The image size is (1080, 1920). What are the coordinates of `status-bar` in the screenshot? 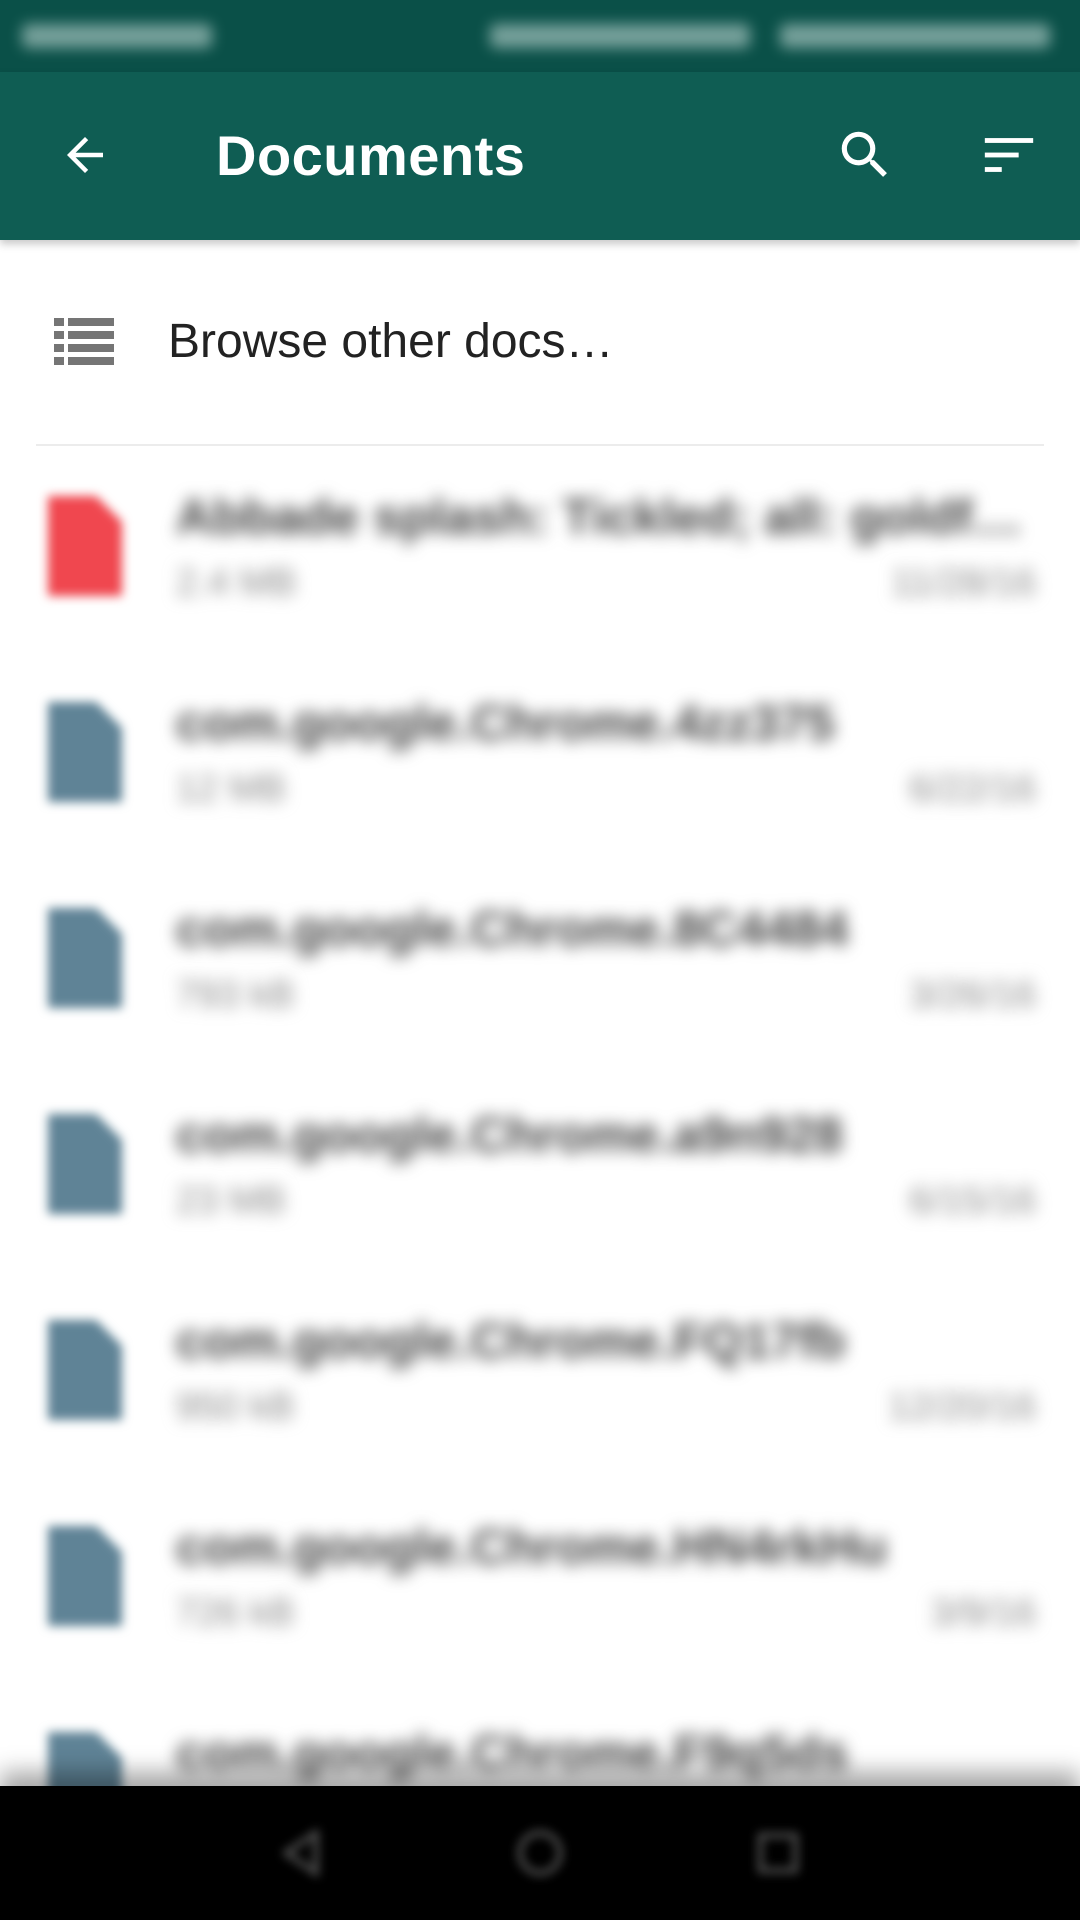 It's located at (540, 36).